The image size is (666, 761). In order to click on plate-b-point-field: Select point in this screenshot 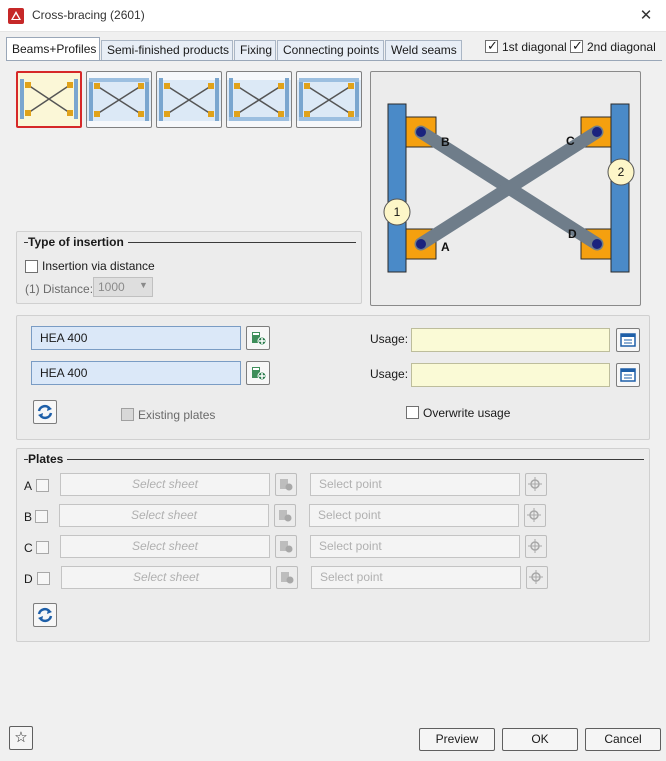, I will do `click(414, 515)`.